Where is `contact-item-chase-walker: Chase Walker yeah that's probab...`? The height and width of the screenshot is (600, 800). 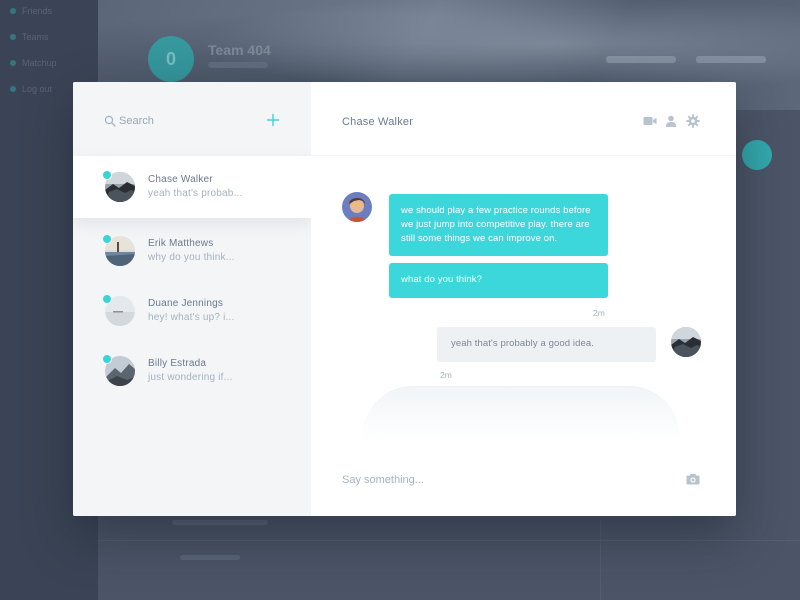
contact-item-chase-walker: Chase Walker yeah that's probab... is located at coordinates (192, 187).